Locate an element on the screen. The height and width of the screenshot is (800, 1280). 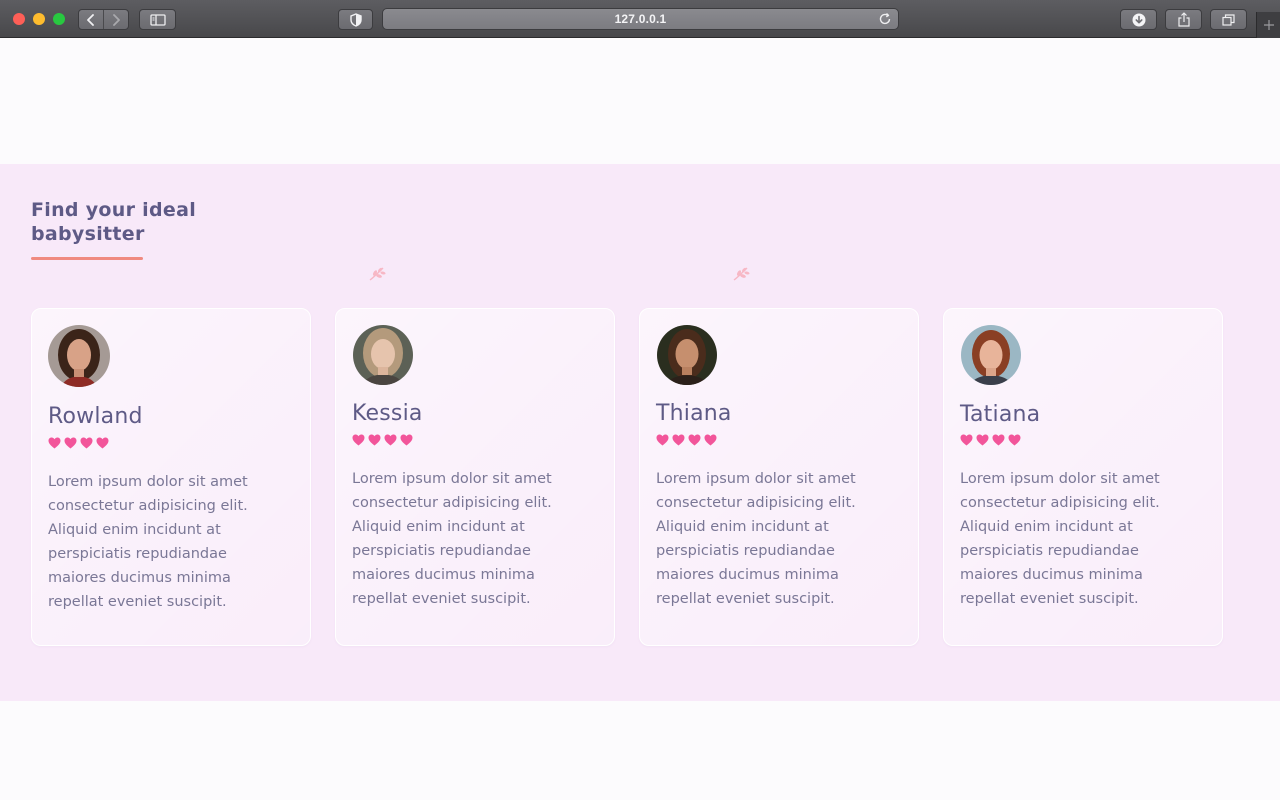
sidebar-button is located at coordinates (157, 19).